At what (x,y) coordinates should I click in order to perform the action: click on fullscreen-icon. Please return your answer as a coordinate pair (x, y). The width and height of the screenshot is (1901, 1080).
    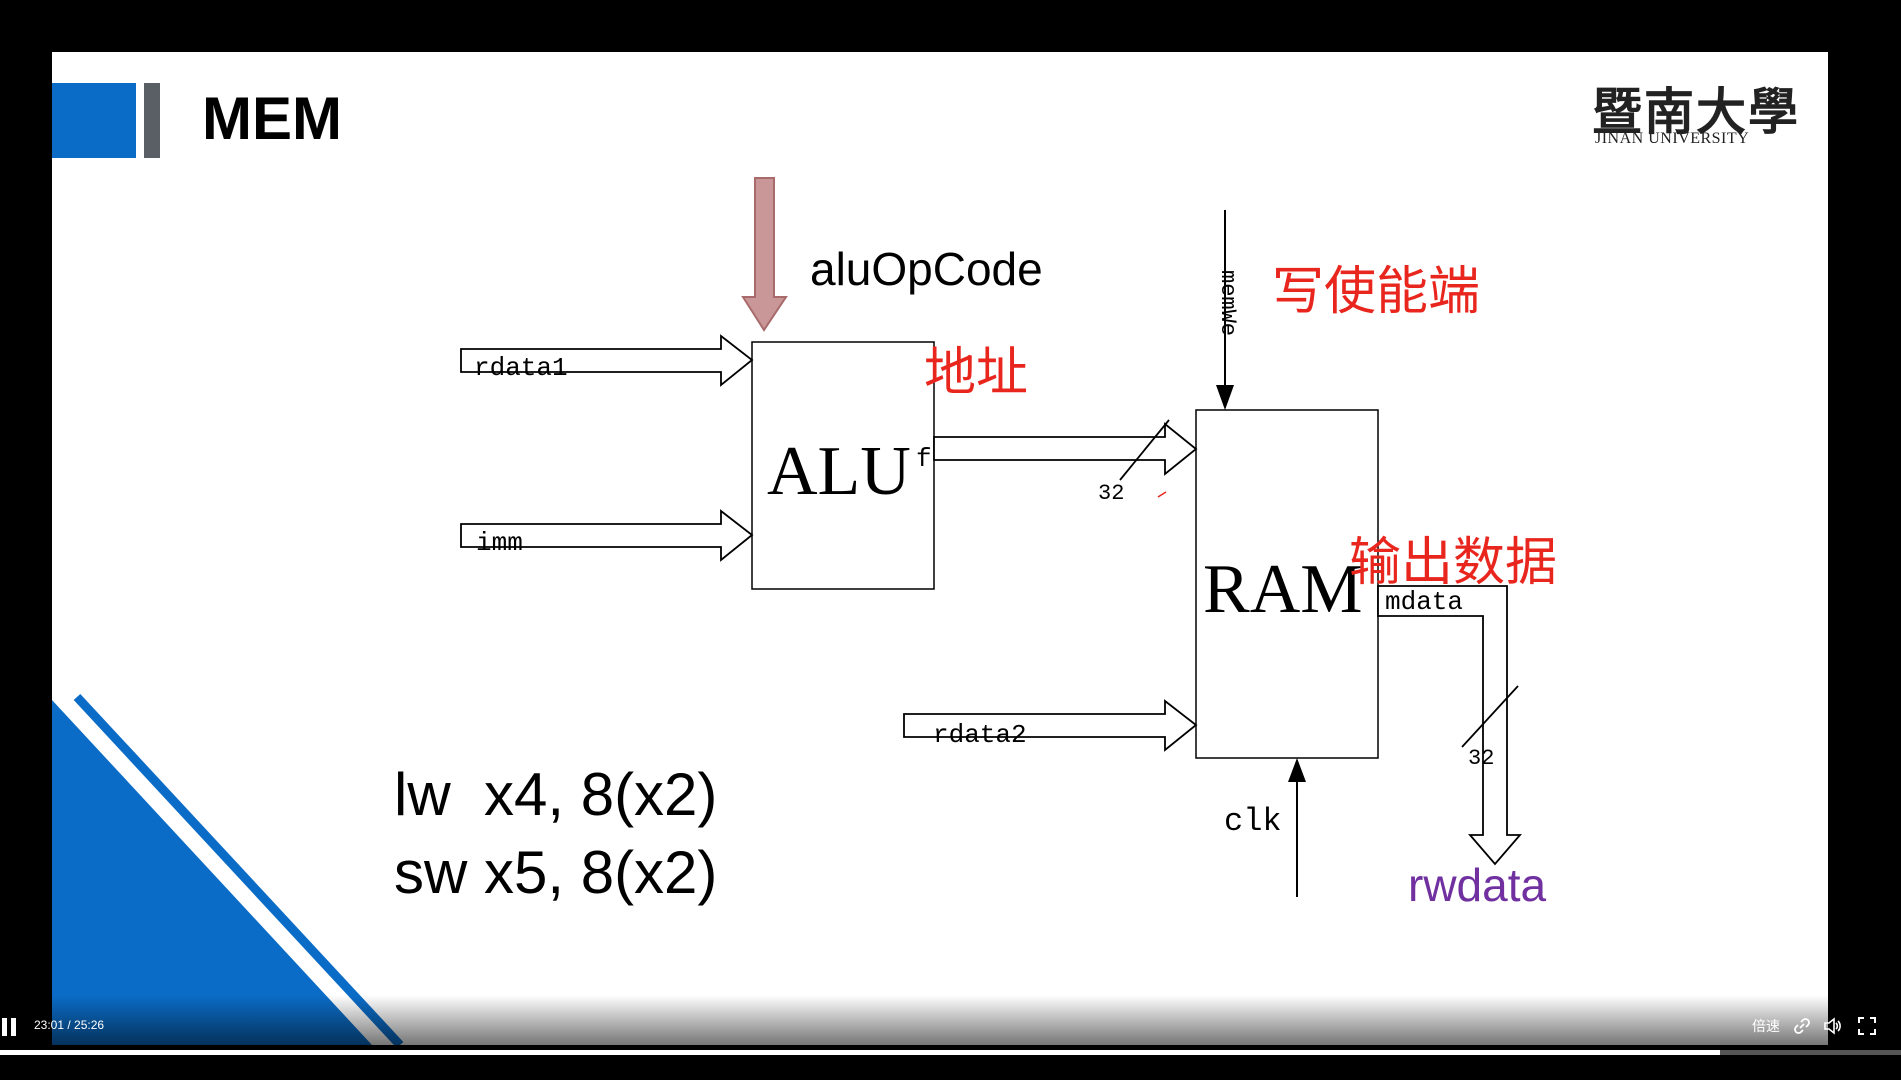
    Looking at the image, I should click on (1867, 1026).